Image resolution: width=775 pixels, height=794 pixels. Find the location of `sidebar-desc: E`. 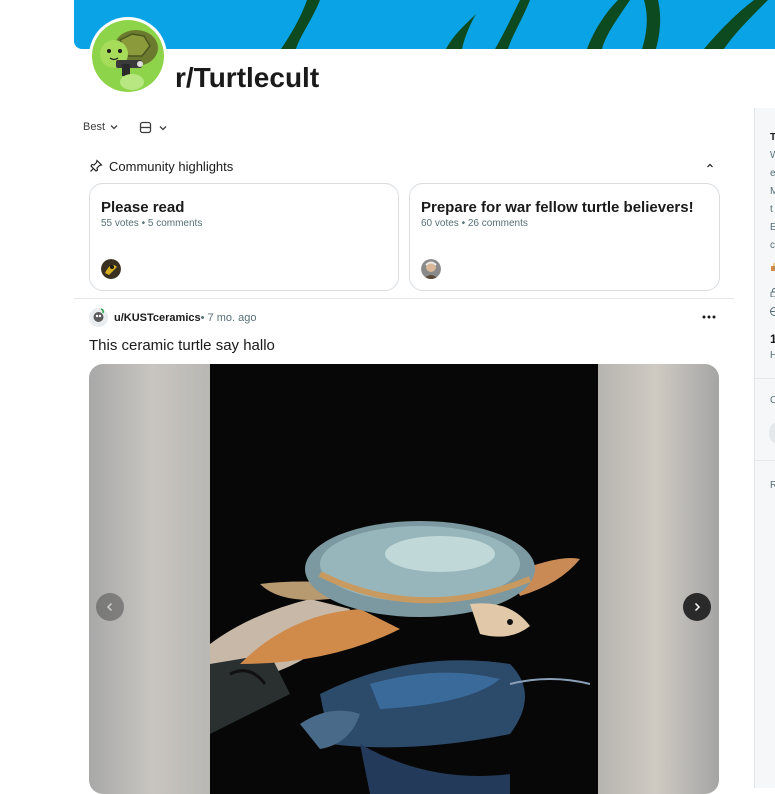

sidebar-desc: E is located at coordinates (772, 227).